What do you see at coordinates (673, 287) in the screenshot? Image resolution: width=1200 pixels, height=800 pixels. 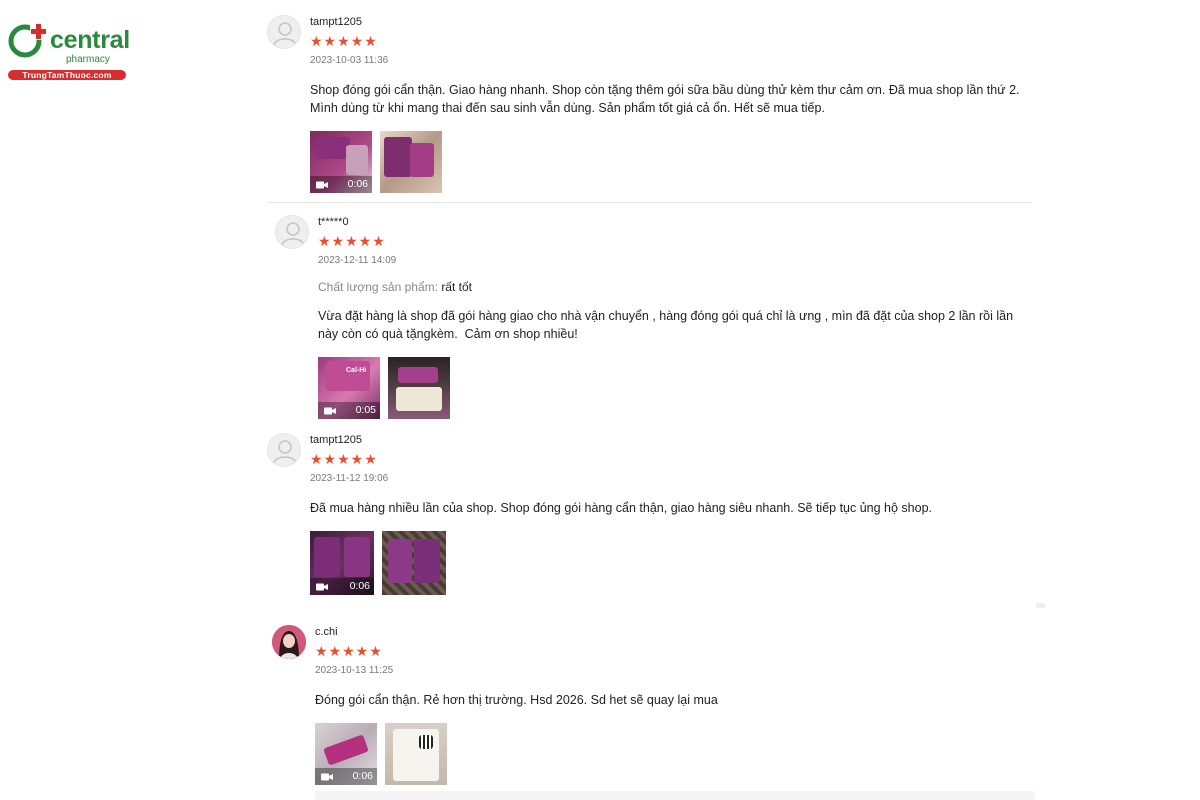 I see `product-attribute: Chất lượng sản phẩm: rất tốt` at bounding box center [673, 287].